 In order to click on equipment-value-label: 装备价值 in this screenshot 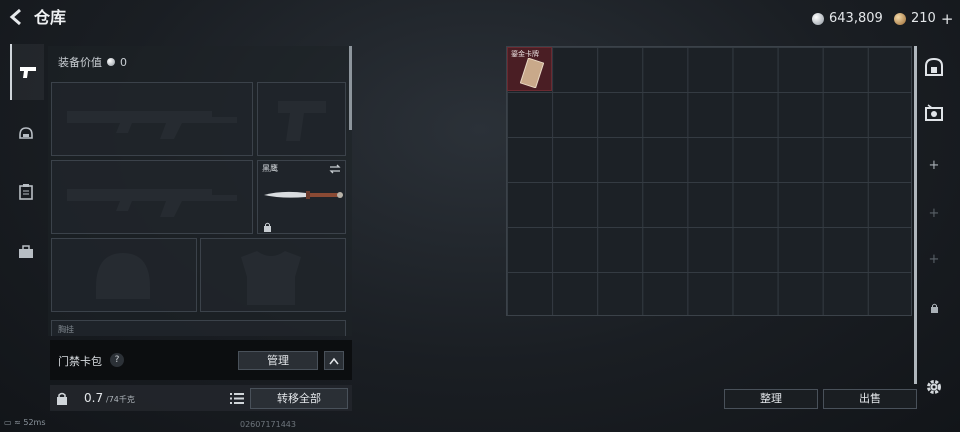, I will do `click(80, 62)`.